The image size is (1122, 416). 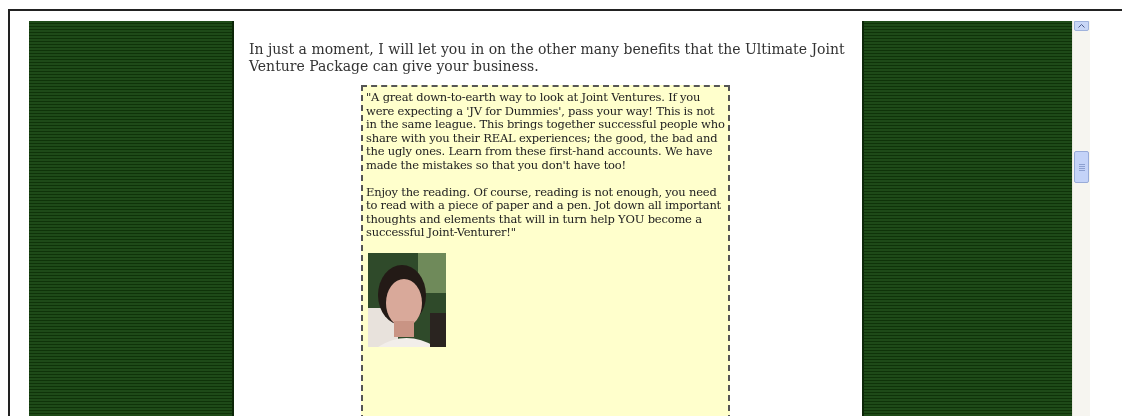 I want to click on testimonial-paragraph: Enjoy the reading. Of course, reading is not enough, you need to read with a piece of paper and a pen. Jot down all important thoughts and elements that will in turn help YOU become a successful Joint-Venturer!", so click(x=544, y=212).